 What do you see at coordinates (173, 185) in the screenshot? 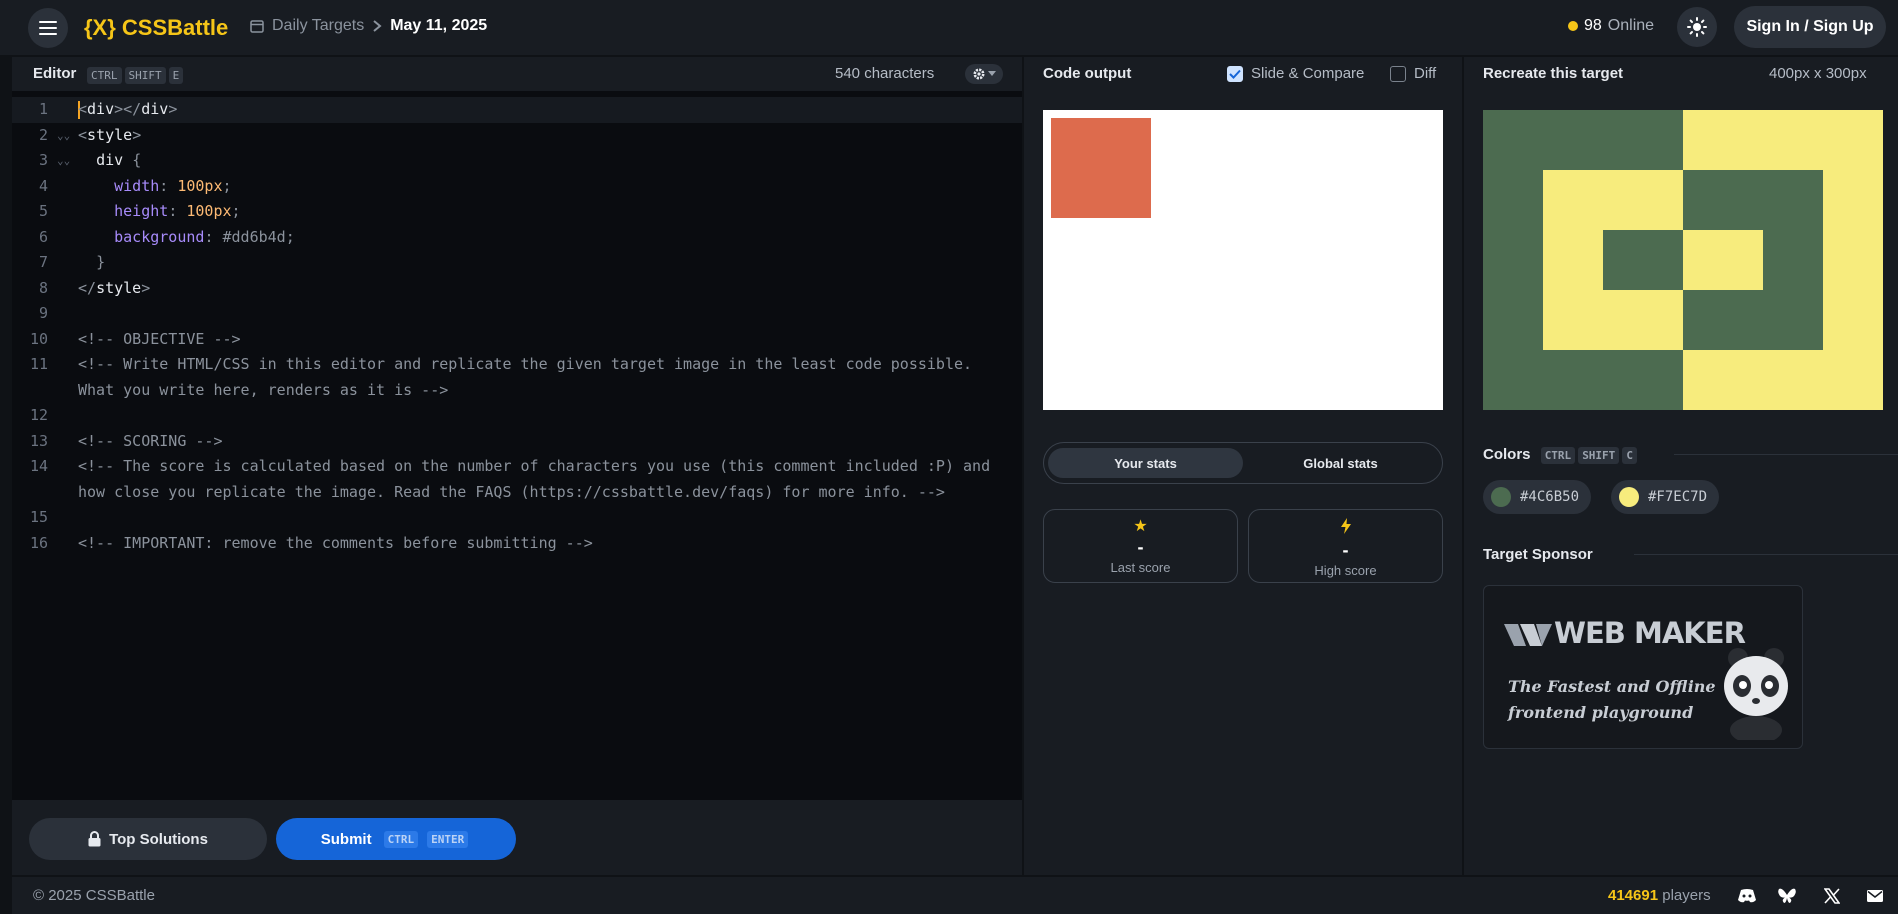
I see `line-content: width: 100px;` at bounding box center [173, 185].